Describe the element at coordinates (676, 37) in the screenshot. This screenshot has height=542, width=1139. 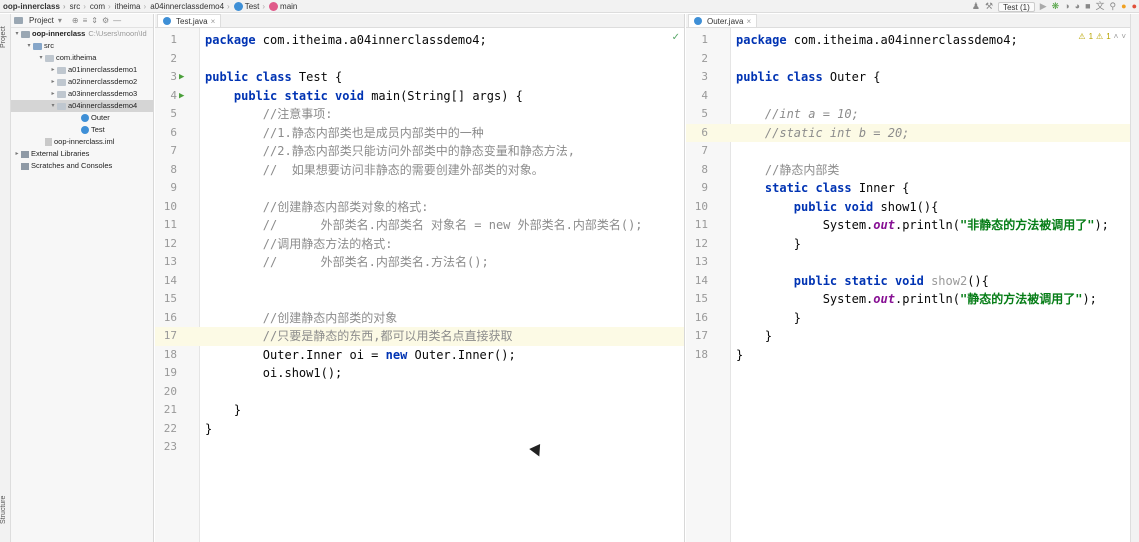
I see `inspection-ok-icon: ✓` at that location.